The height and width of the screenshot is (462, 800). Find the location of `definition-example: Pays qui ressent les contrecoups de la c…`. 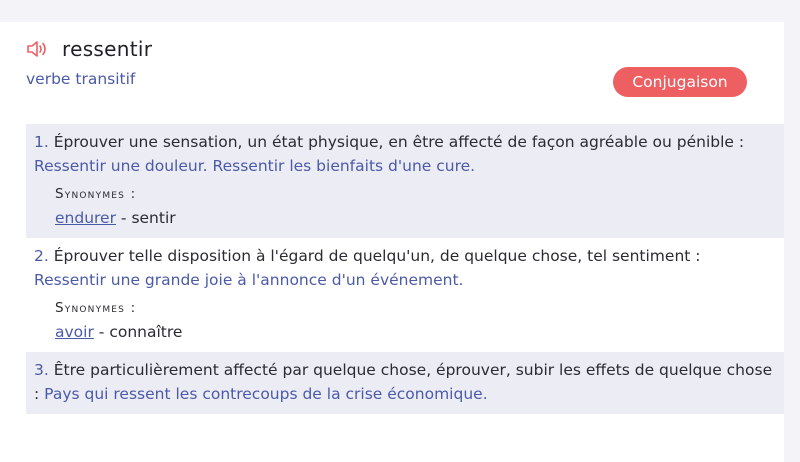

definition-example: Pays qui ressent les contrecoups de la c… is located at coordinates (266, 394).